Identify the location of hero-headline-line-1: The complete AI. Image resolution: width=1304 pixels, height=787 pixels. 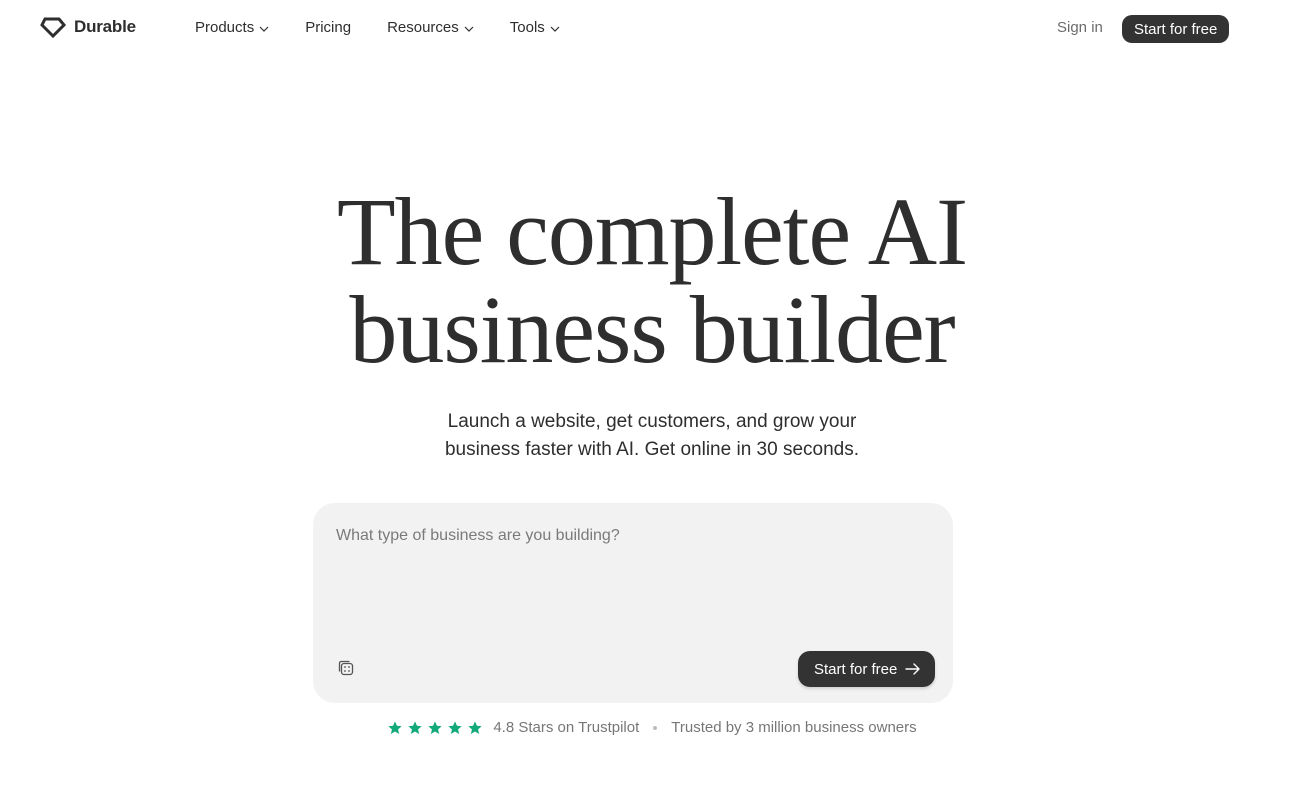
(652, 231).